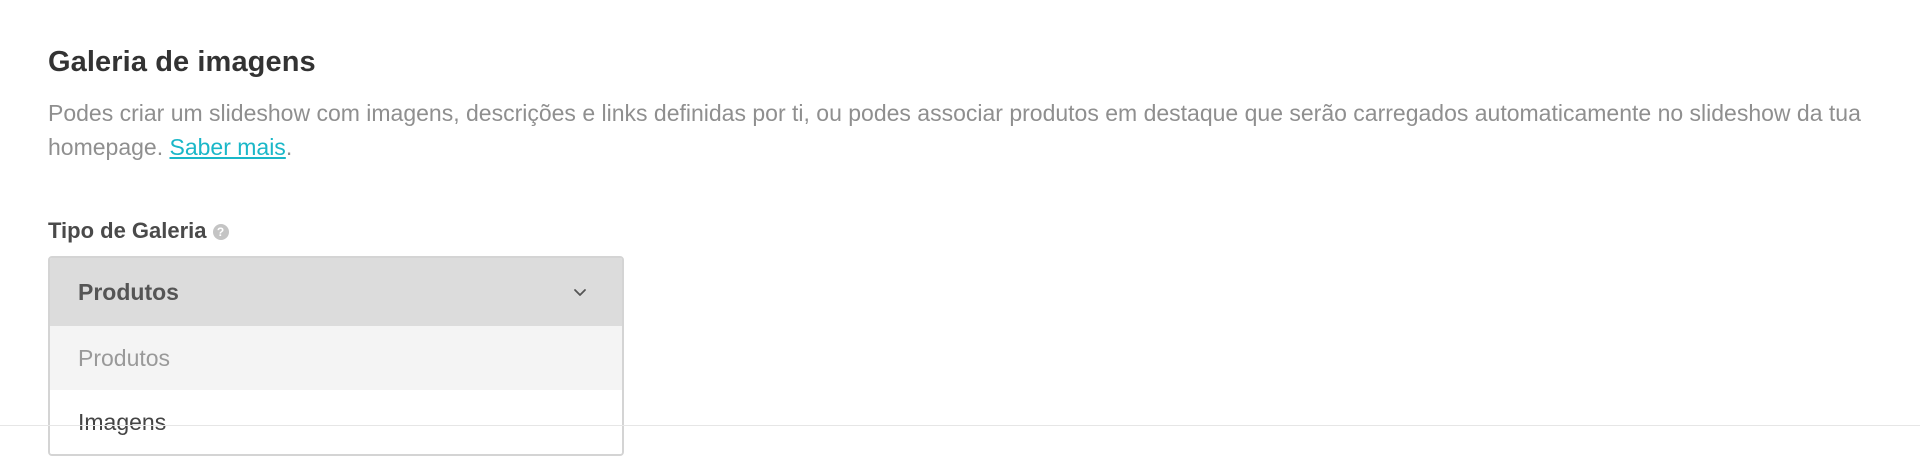 The width and height of the screenshot is (1920, 474). What do you see at coordinates (580, 292) in the screenshot?
I see `chevron-down-icon` at bounding box center [580, 292].